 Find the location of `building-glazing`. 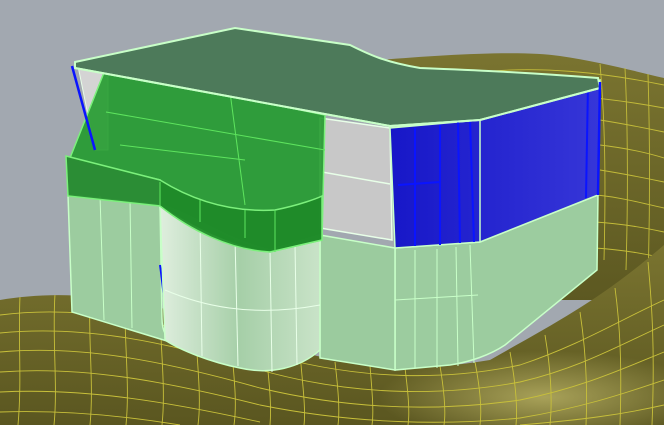

building-glazing is located at coordinates (356, 179).